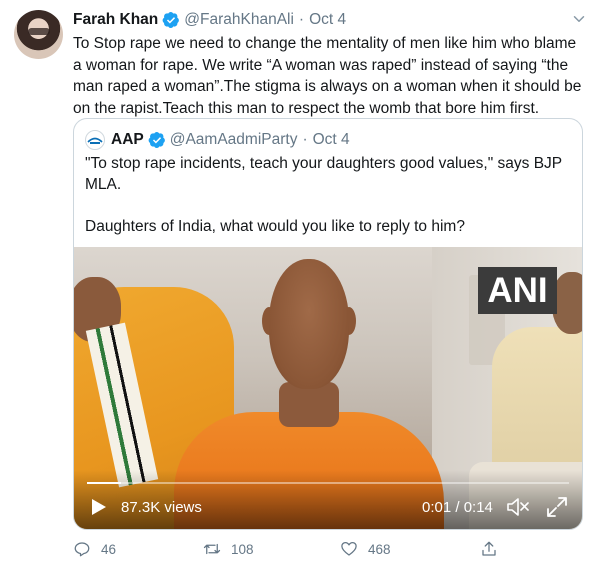 The height and width of the screenshot is (563, 604). Describe the element at coordinates (161, 507) in the screenshot. I see `video-views: 87.3K views` at that location.